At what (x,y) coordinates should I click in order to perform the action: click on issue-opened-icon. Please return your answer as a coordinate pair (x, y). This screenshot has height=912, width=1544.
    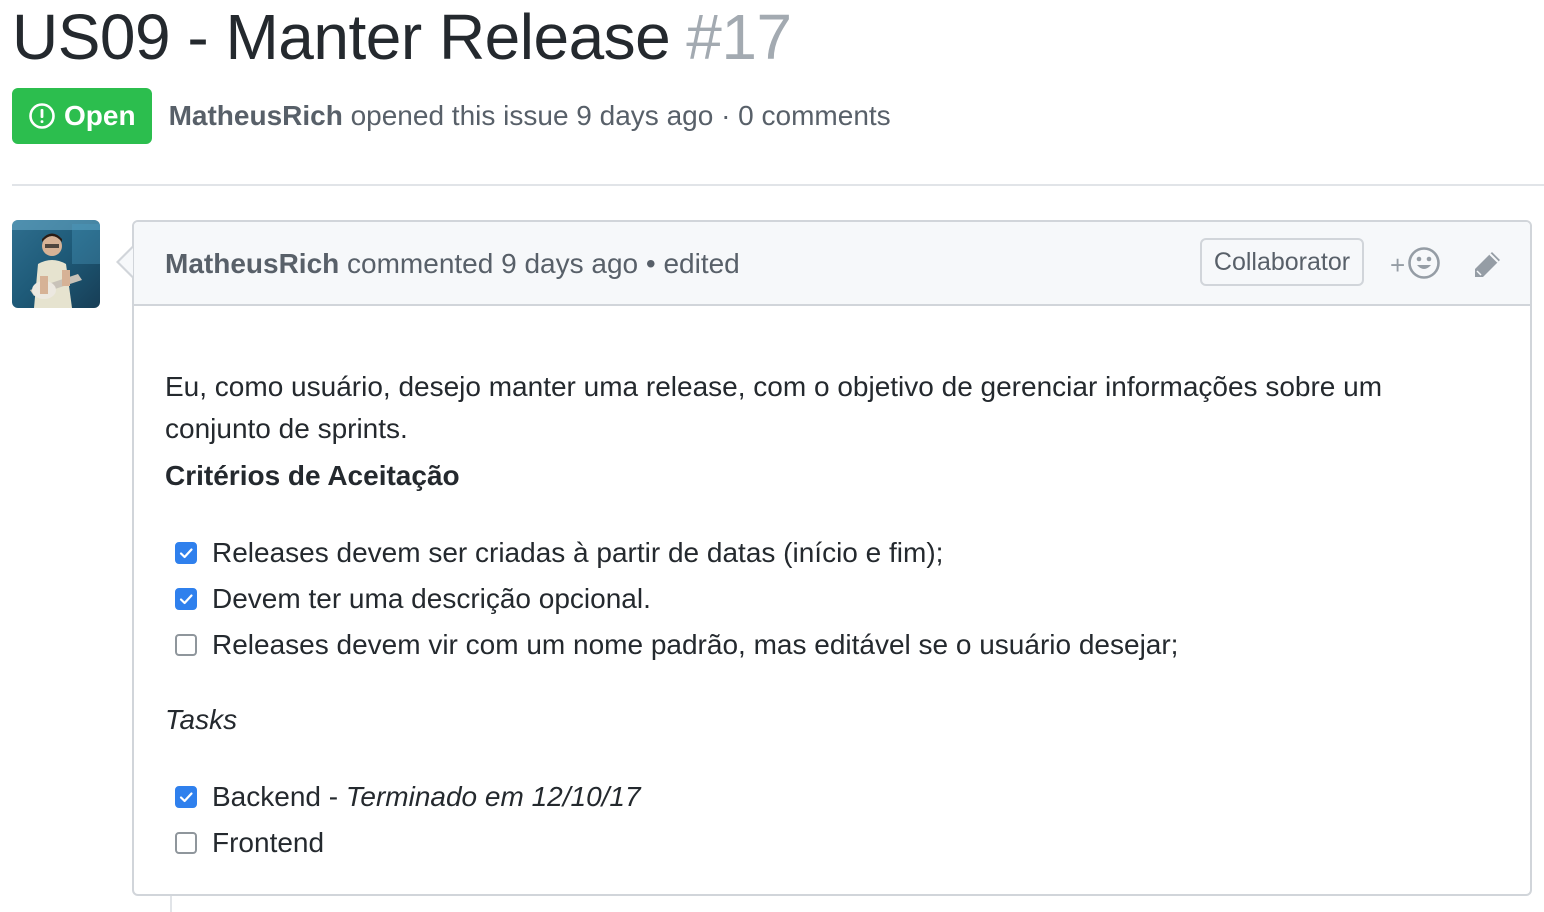
    Looking at the image, I should click on (42, 116).